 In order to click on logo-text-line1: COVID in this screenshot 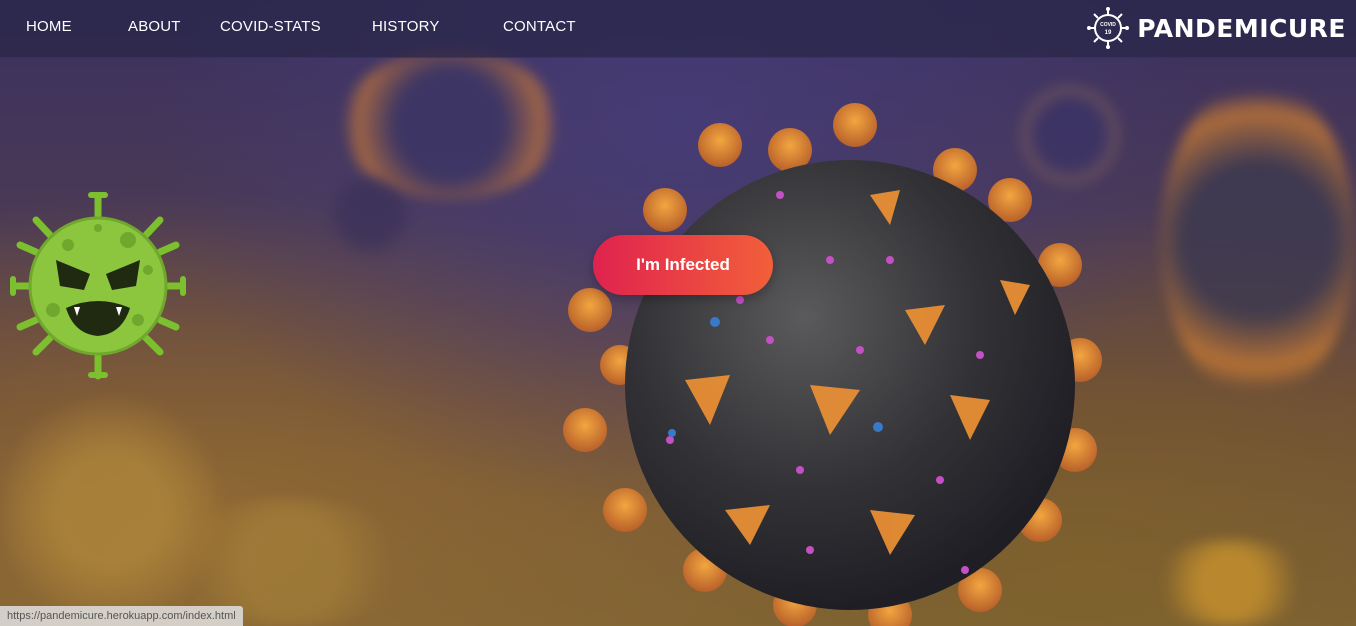, I will do `click(1108, 25)`.